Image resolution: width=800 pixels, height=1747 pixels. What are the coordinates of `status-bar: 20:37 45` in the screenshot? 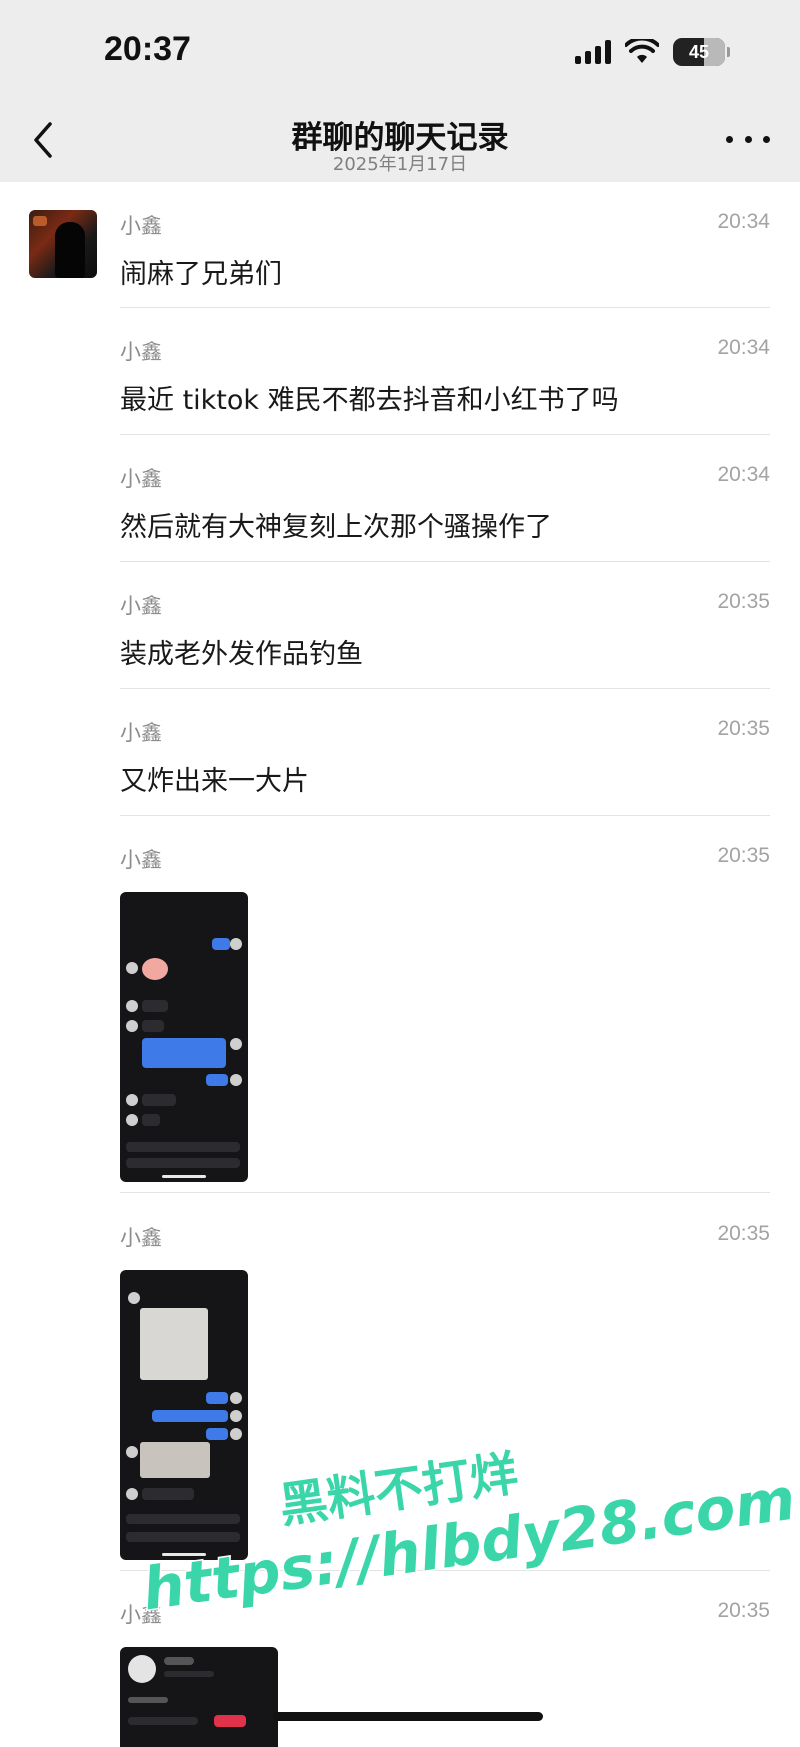 It's located at (400, 50).